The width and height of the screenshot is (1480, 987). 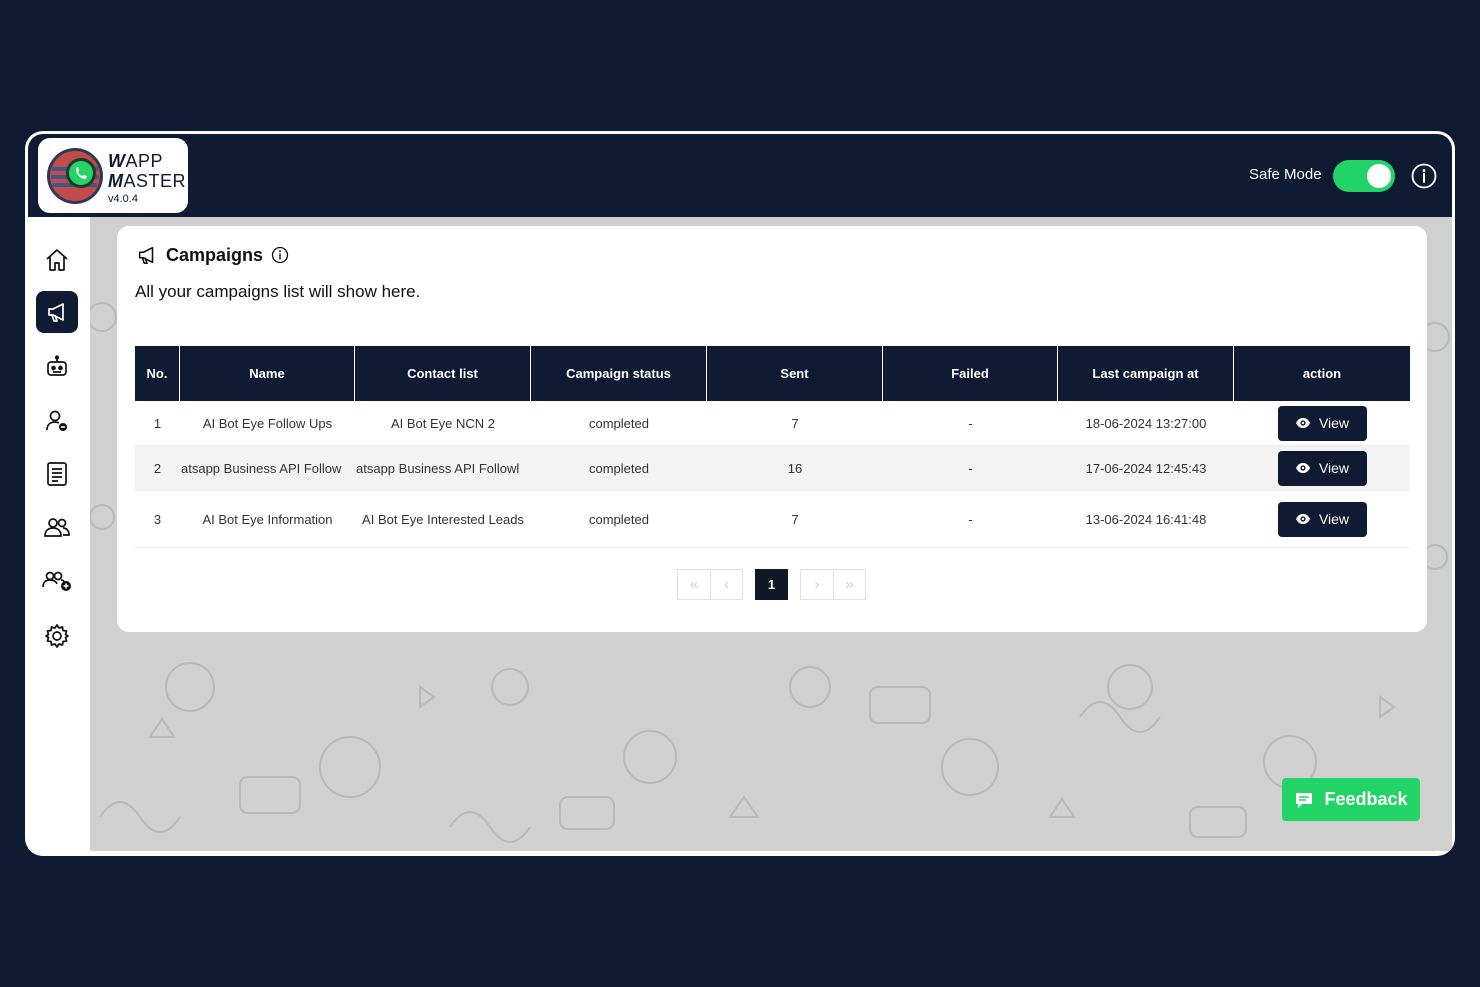 What do you see at coordinates (443, 373) in the screenshot?
I see `column-header-contact-list: Contact list` at bounding box center [443, 373].